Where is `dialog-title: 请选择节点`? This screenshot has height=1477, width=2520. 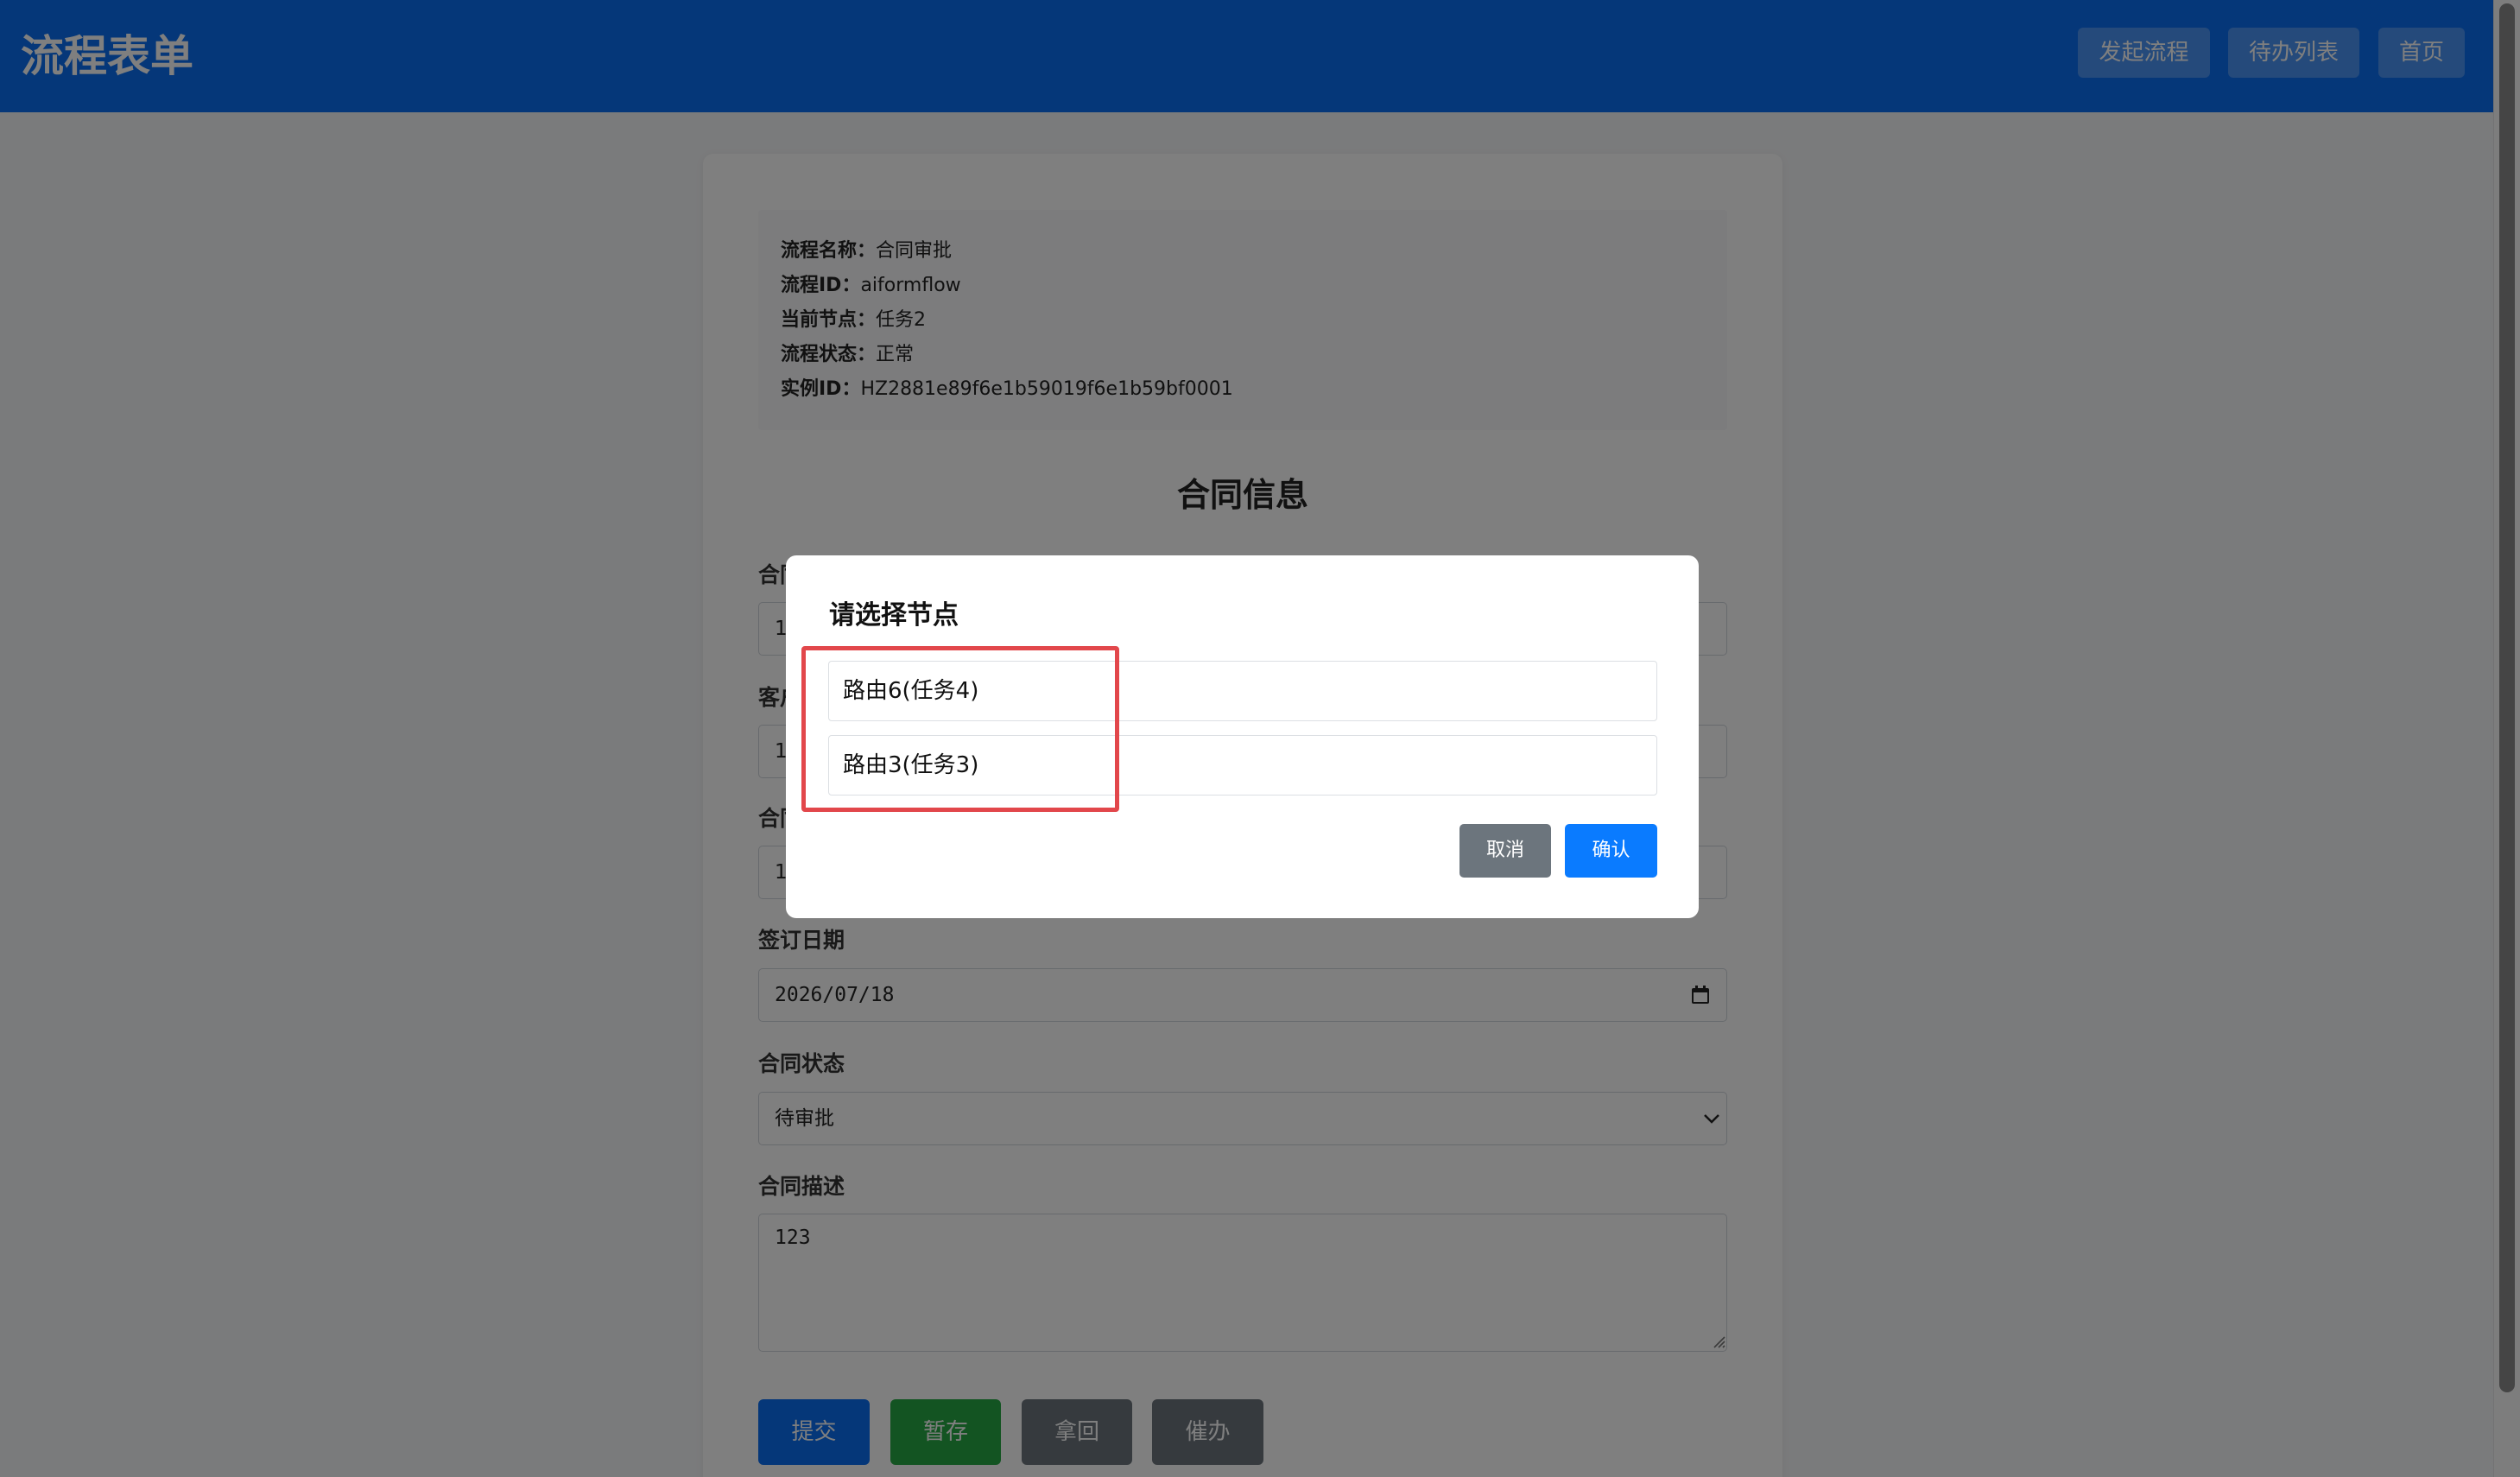
dialog-title: 请选择节点 is located at coordinates (894, 615).